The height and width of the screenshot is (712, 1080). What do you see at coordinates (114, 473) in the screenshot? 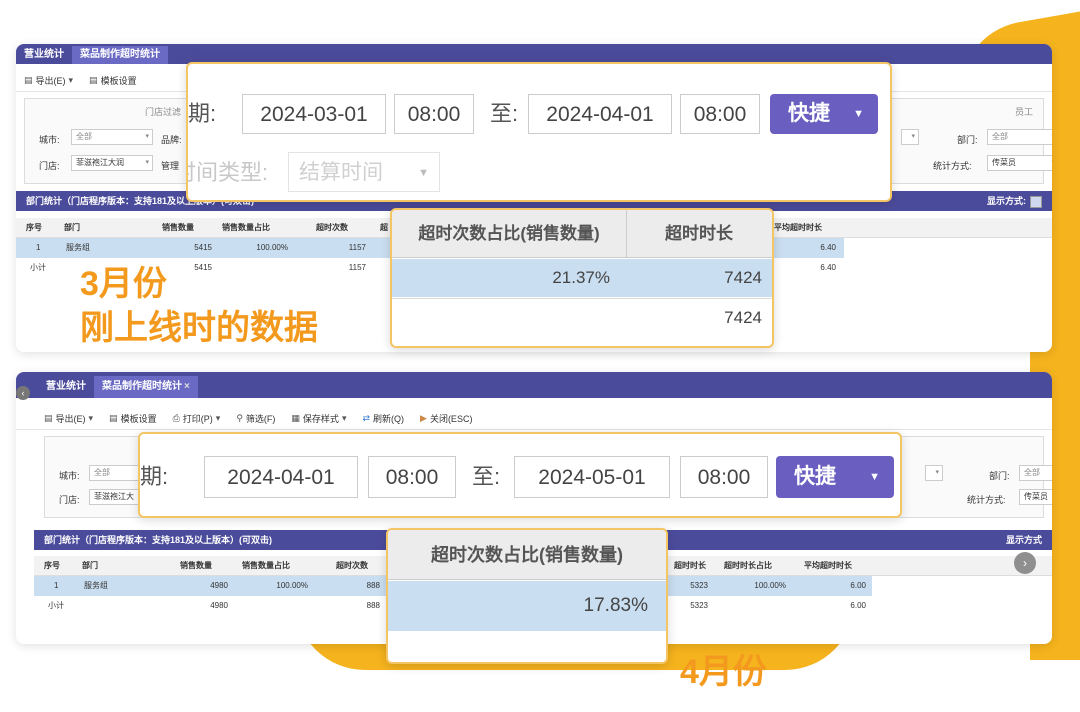
I see `city-select: 全部` at bounding box center [114, 473].